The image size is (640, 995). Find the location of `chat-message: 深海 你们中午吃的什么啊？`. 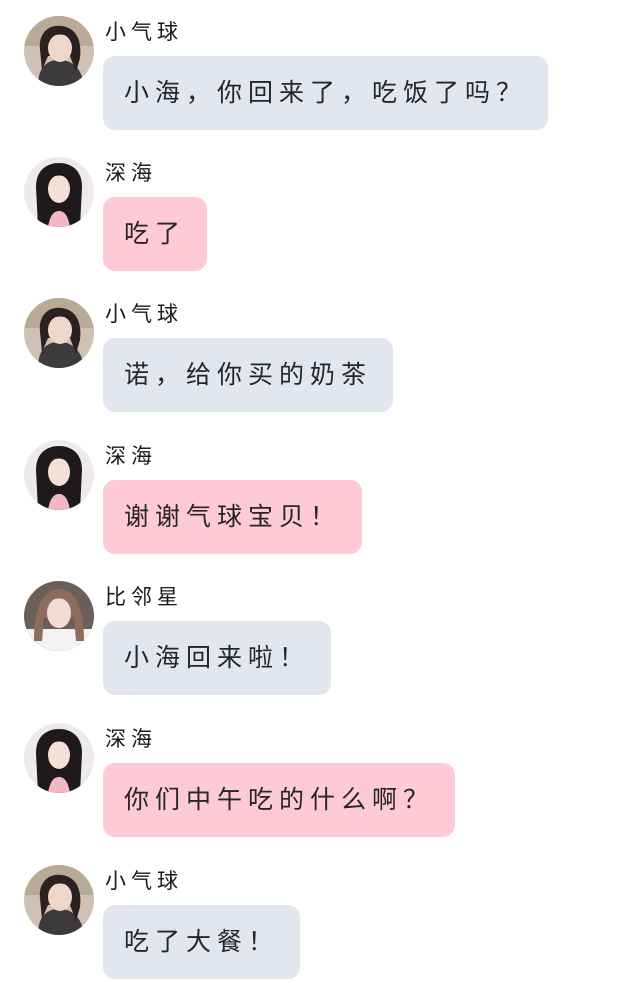

chat-message: 深海 你们中午吃的什么啊？ is located at coordinates (320, 788).